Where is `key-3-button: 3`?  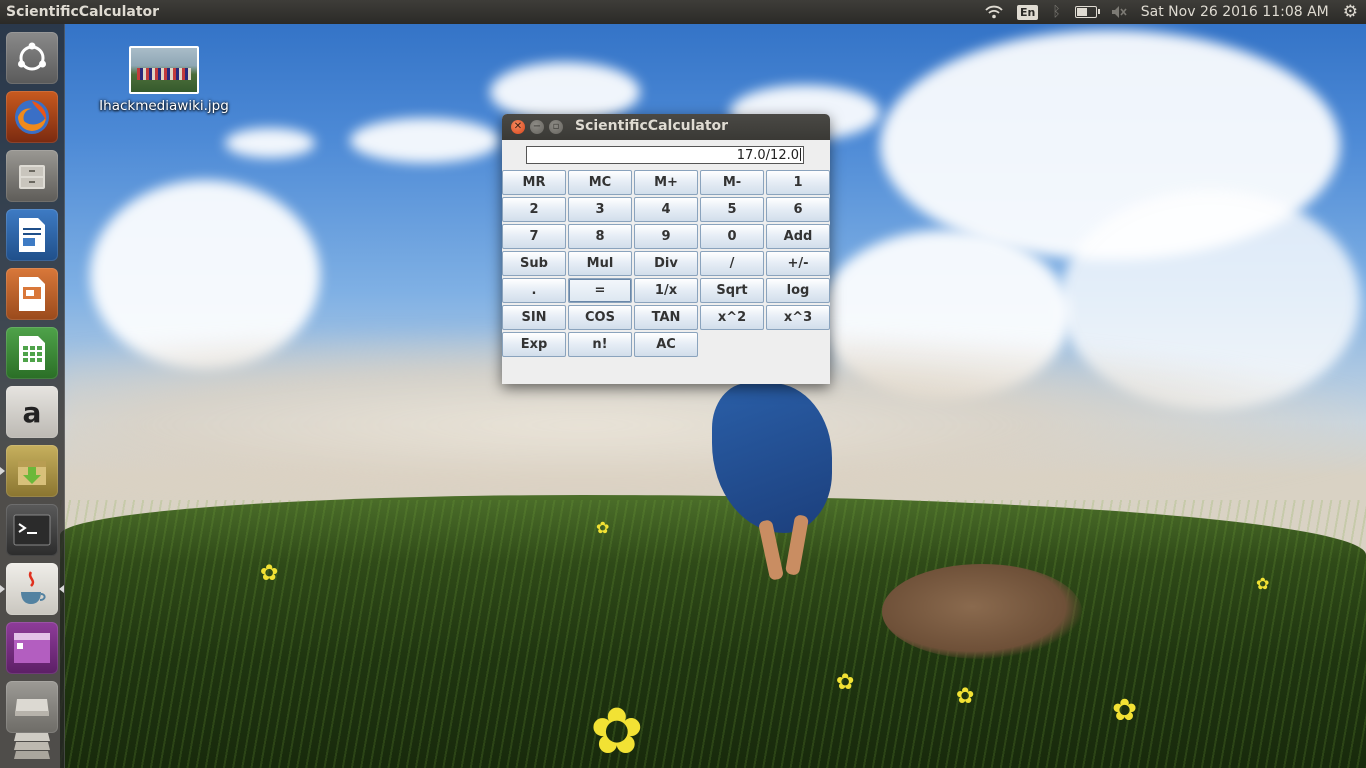
key-3-button: 3 is located at coordinates (600, 209).